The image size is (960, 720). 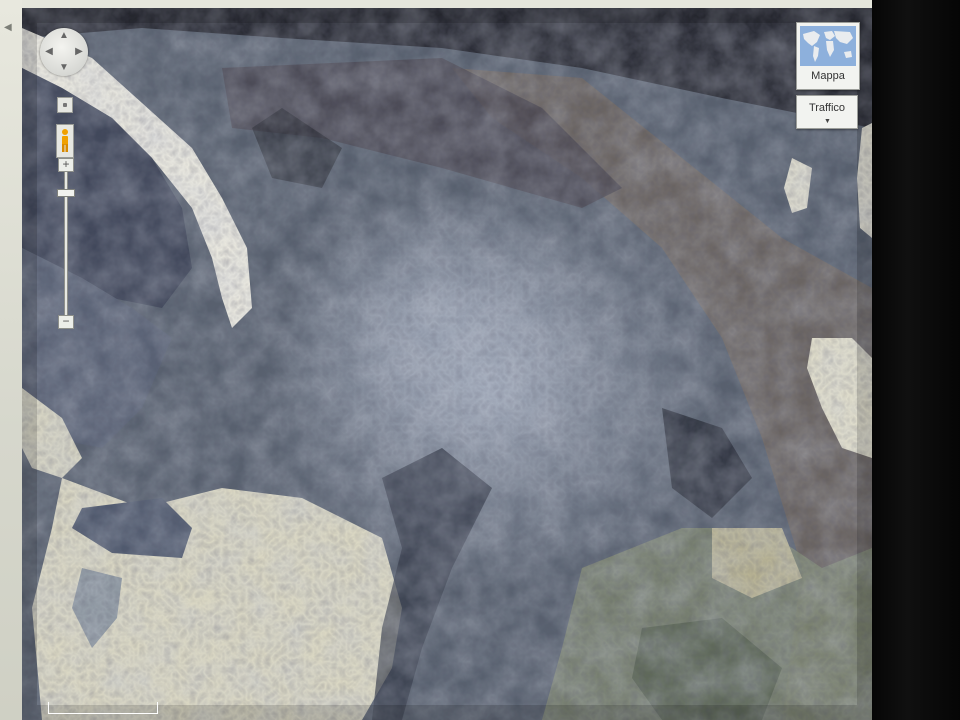 What do you see at coordinates (64, 68) in the screenshot?
I see `pan-down-icon: ▼` at bounding box center [64, 68].